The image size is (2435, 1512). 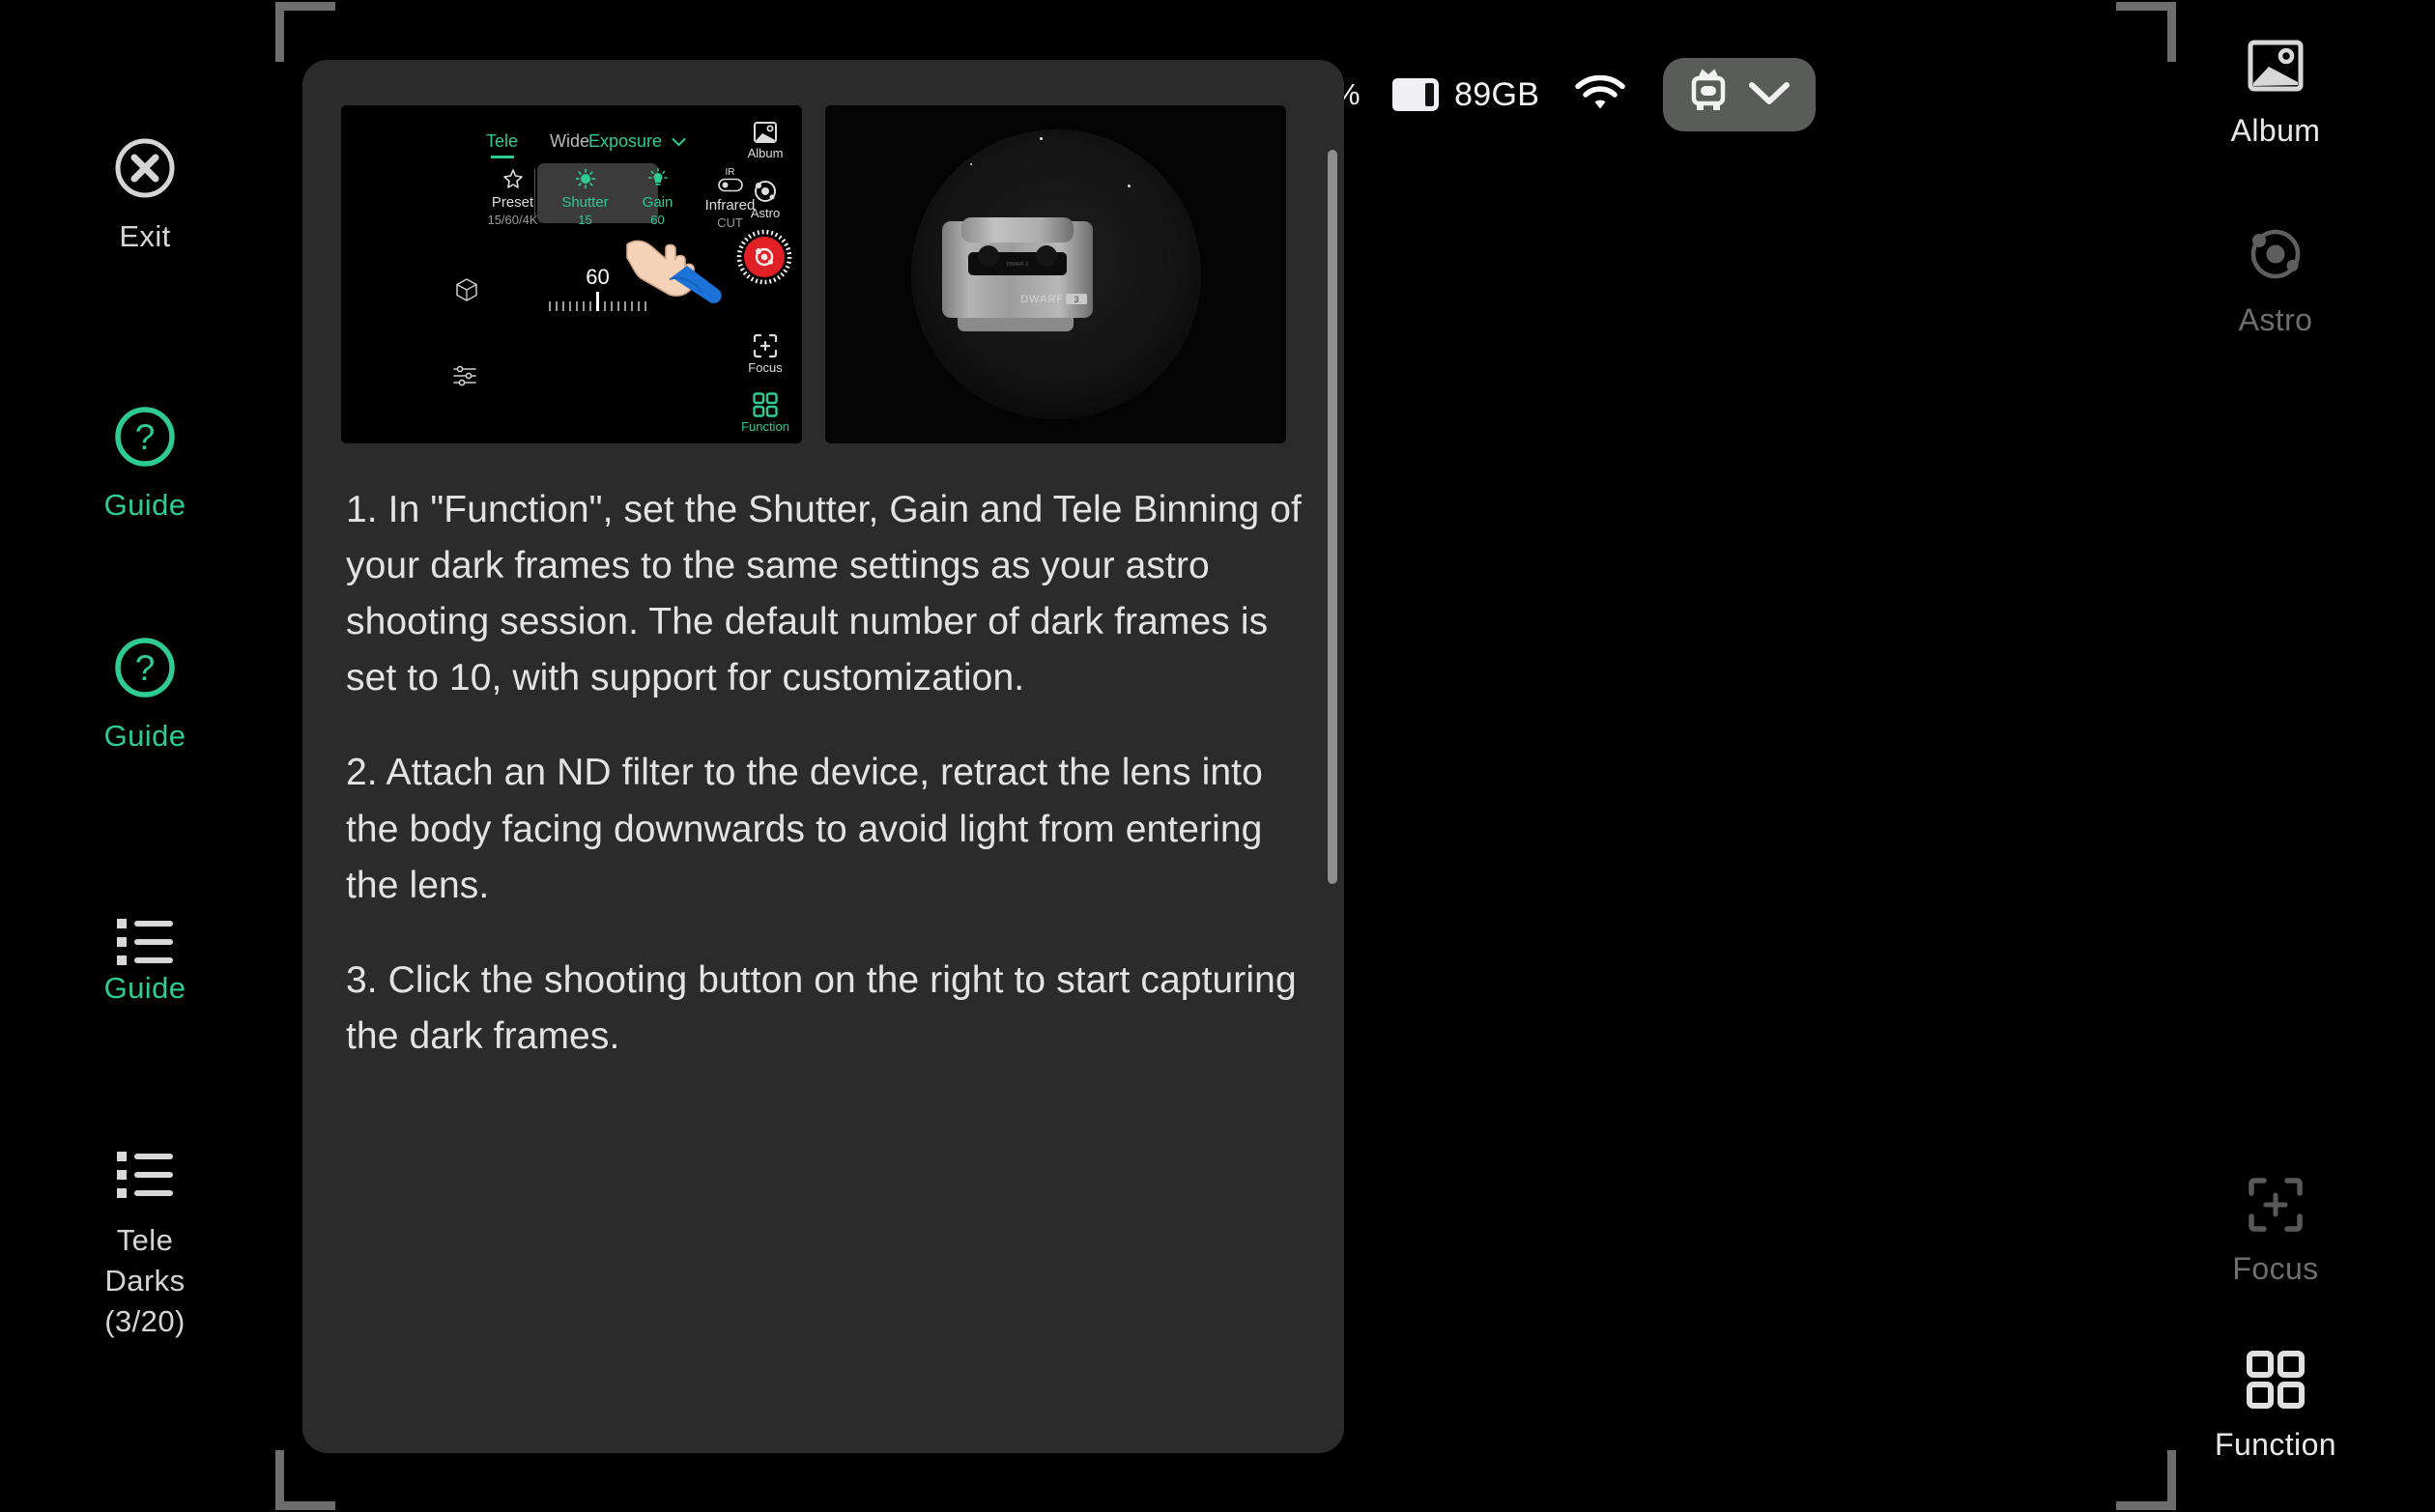 What do you see at coordinates (2276, 69) in the screenshot?
I see `image-icon` at bounding box center [2276, 69].